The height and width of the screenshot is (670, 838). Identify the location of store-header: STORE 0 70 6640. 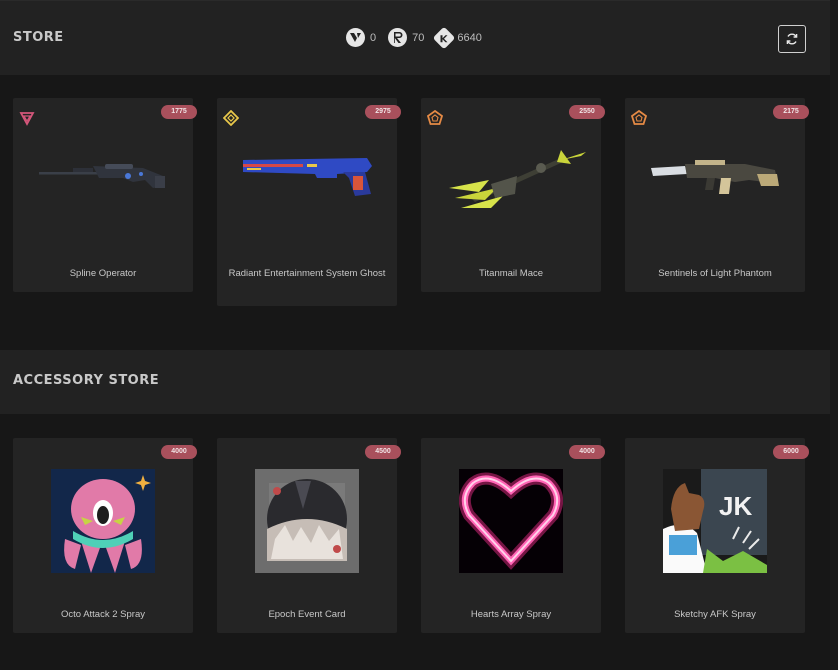
(415, 37).